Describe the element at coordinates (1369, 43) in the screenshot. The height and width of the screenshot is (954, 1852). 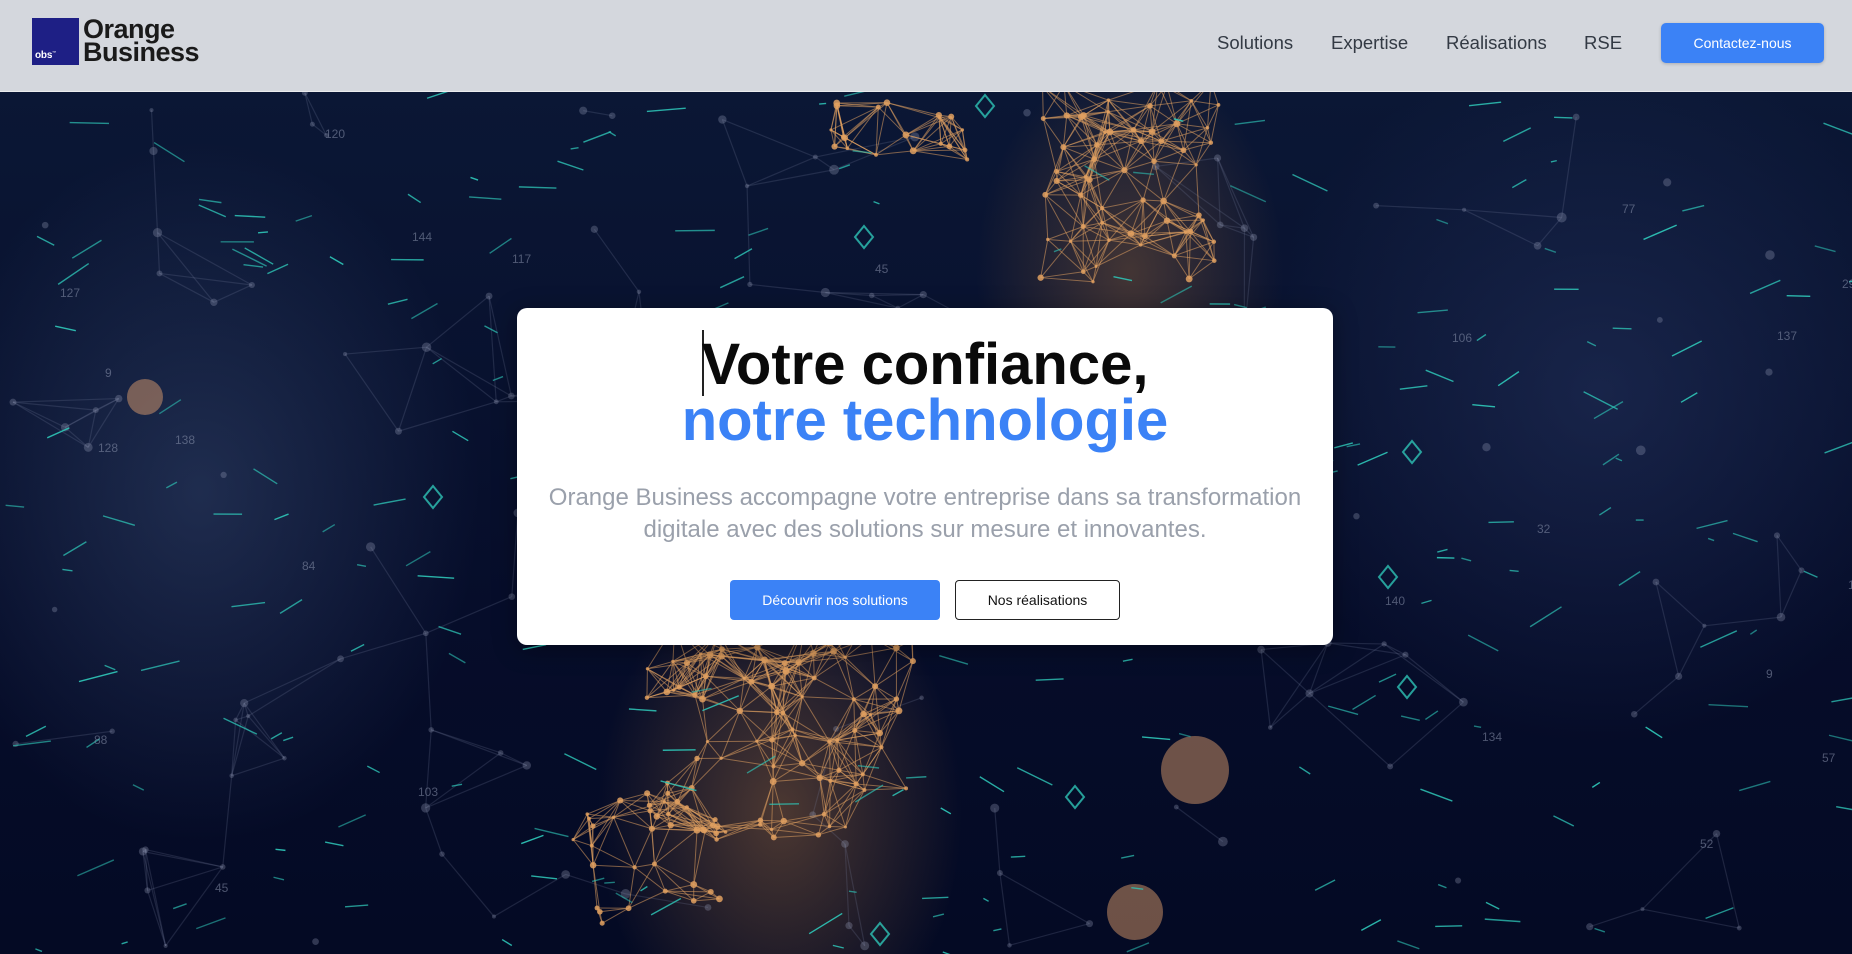
I see `nav-item-expertise: Expertise` at that location.